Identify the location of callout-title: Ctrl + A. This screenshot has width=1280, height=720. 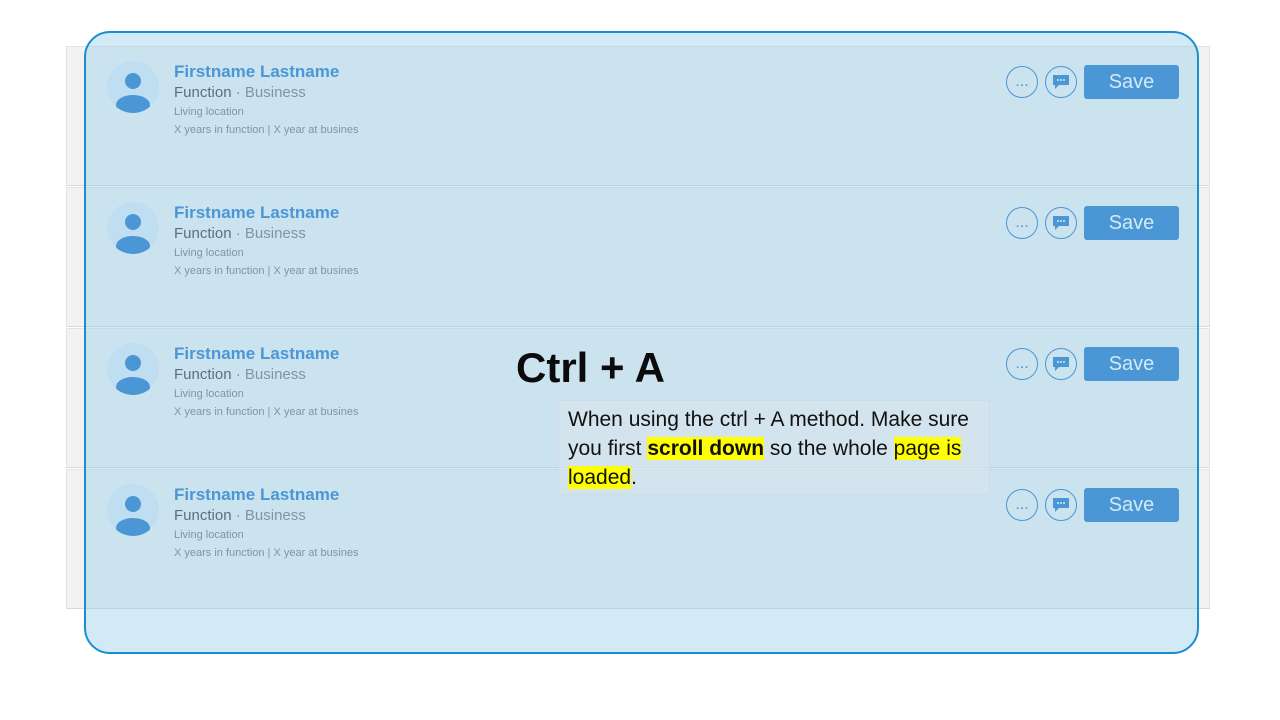
(590, 367).